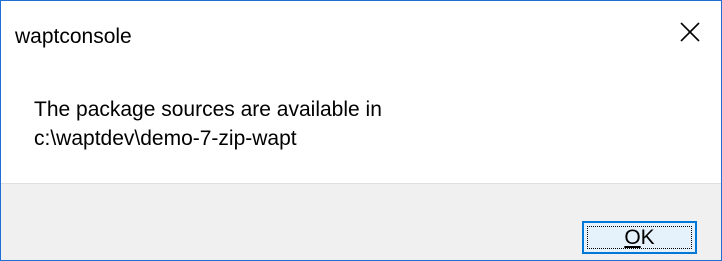  What do you see at coordinates (165, 138) in the screenshot?
I see `message-line-2: c:\waptdev\demo-7-zip-wapt` at bounding box center [165, 138].